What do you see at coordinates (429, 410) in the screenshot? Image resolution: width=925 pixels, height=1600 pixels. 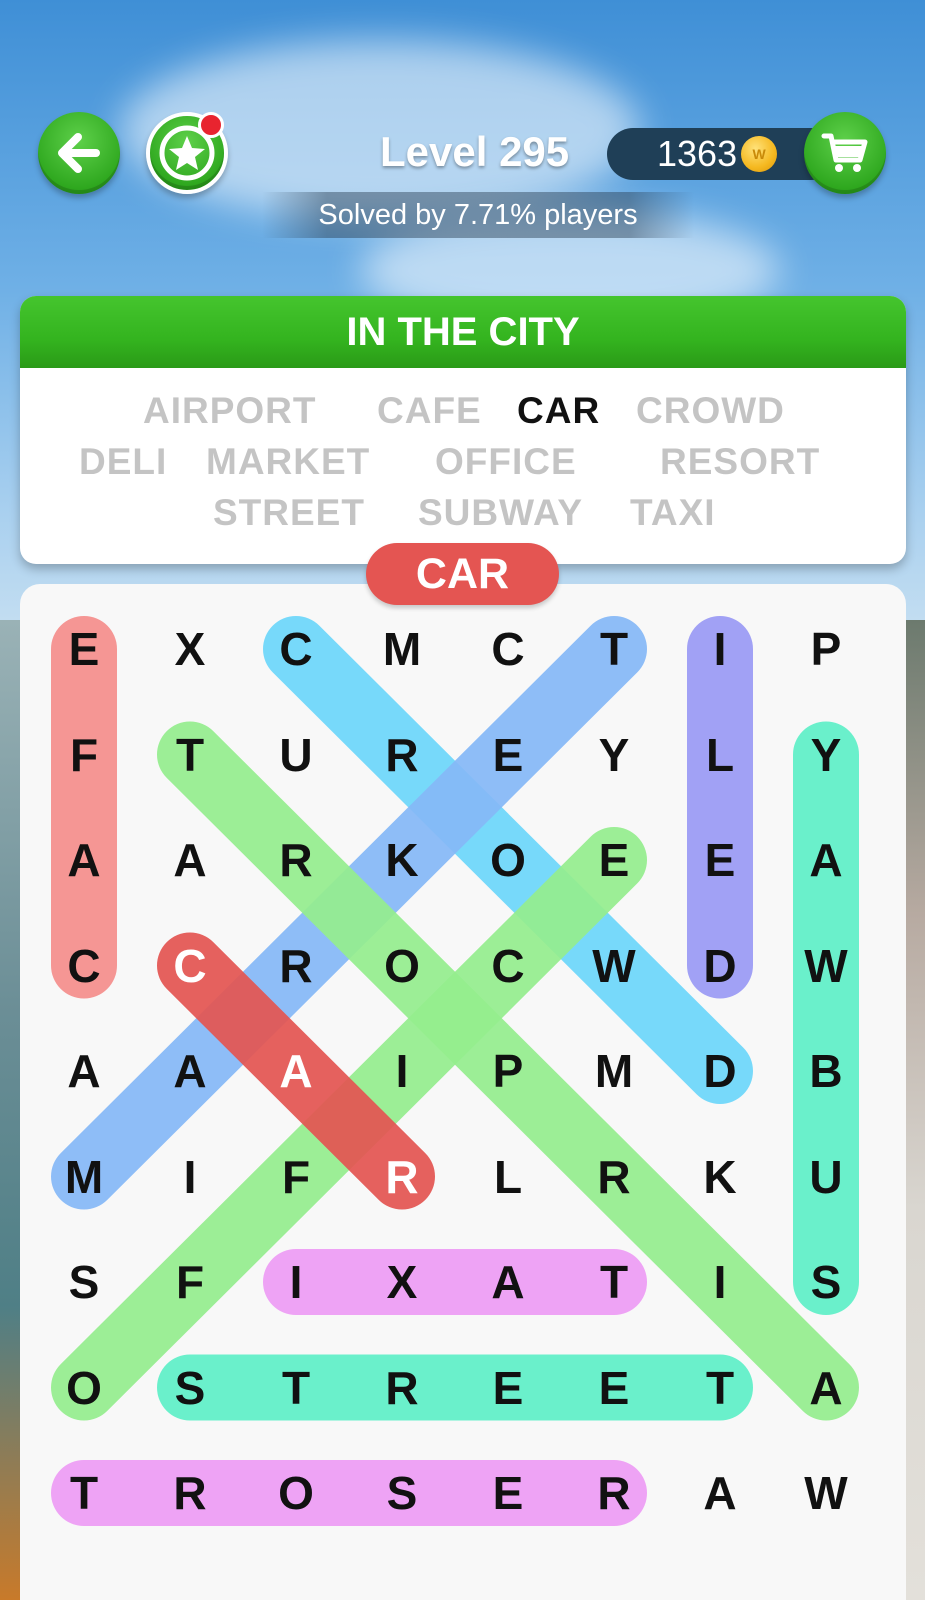 I see `word-cafe: CAFE` at bounding box center [429, 410].